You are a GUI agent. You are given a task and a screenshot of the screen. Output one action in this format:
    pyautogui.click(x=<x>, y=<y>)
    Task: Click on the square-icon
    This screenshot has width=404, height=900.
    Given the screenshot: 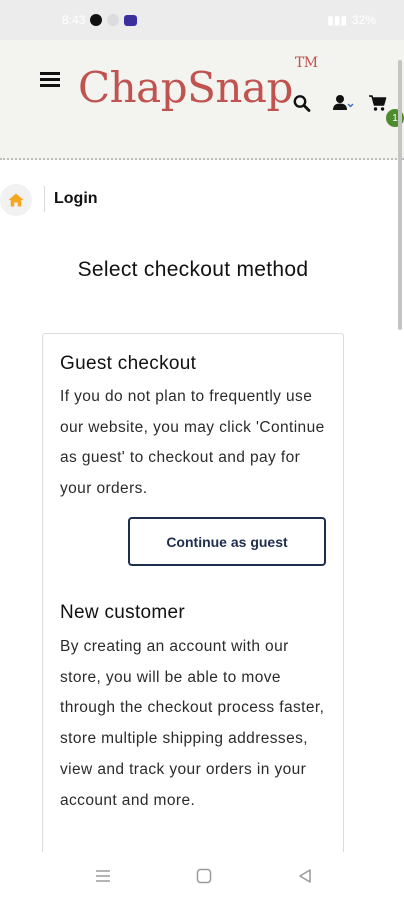 What is the action you would take?
    pyautogui.click(x=204, y=876)
    